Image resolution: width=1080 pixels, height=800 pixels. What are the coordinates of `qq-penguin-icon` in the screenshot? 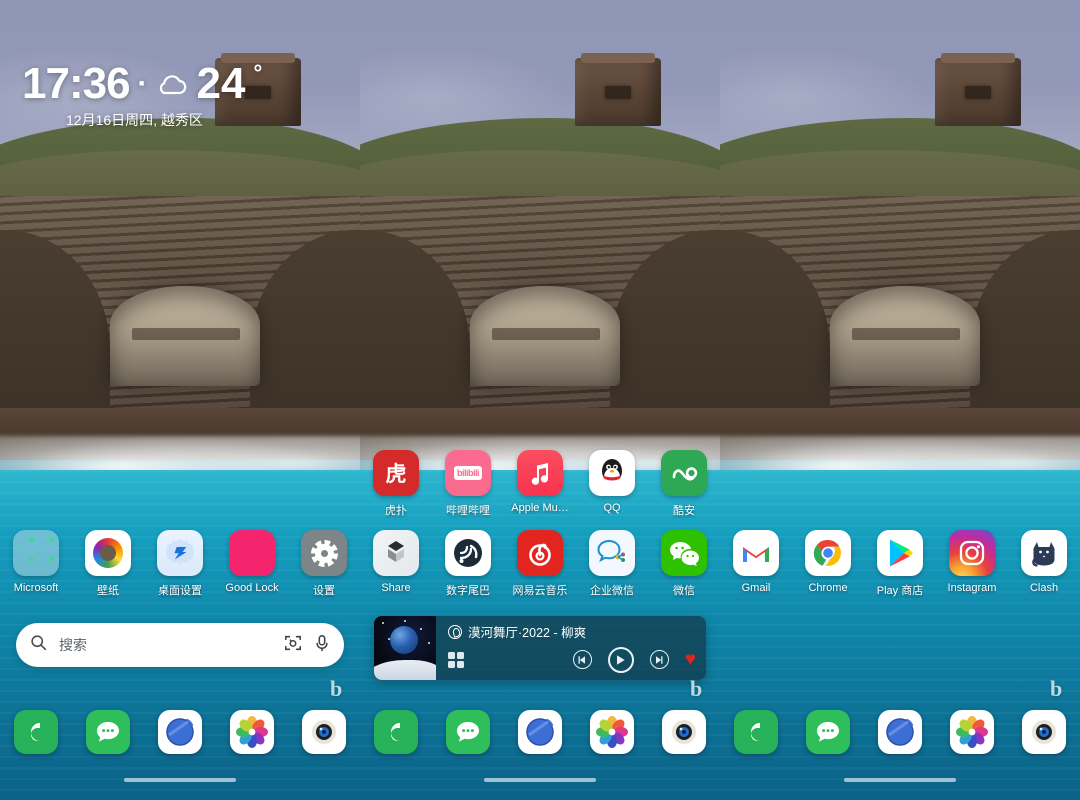 It's located at (612, 473).